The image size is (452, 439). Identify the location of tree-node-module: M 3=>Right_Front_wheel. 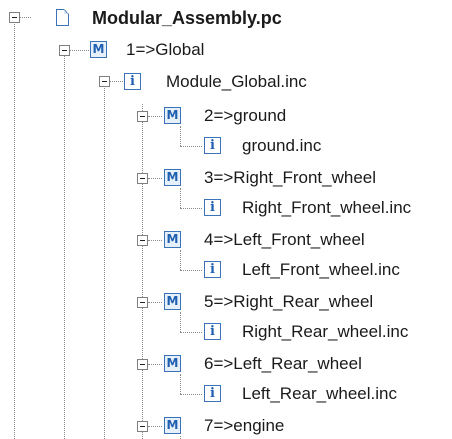
(294, 178).